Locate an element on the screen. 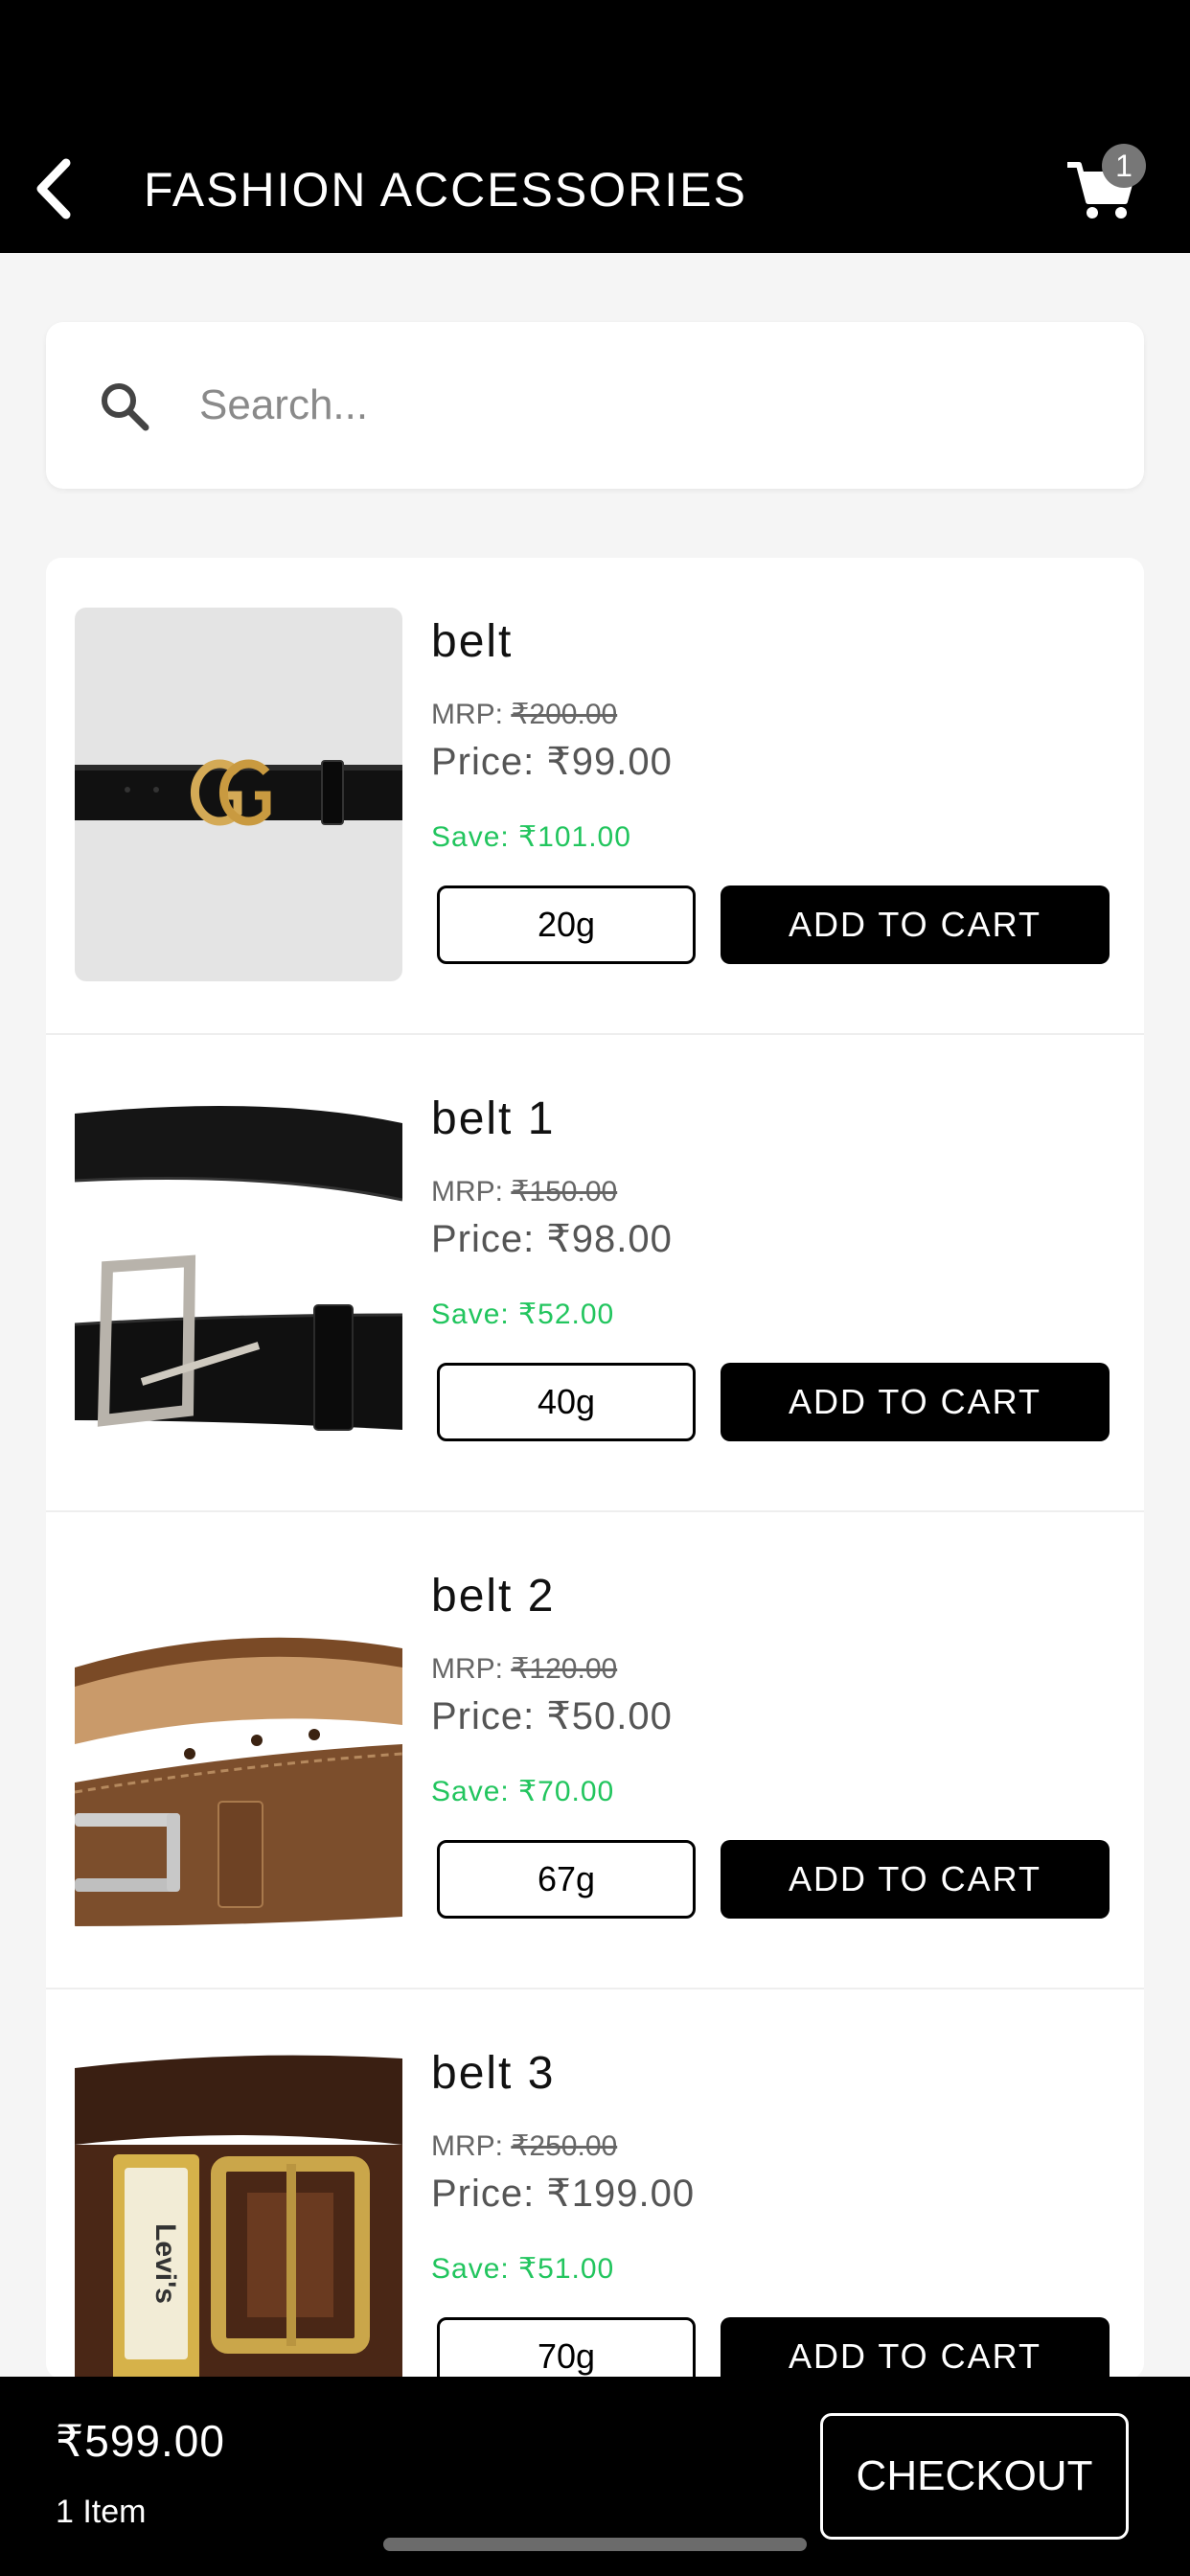 This screenshot has width=1190, height=2576. product-savings: Save: ₹52.00 is located at coordinates (523, 1314).